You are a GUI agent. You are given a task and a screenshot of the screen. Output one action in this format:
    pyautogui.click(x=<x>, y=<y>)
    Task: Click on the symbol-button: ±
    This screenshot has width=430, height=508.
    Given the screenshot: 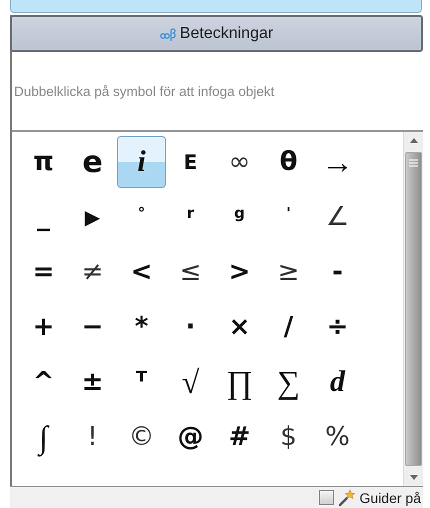 What is the action you would take?
    pyautogui.click(x=92, y=382)
    